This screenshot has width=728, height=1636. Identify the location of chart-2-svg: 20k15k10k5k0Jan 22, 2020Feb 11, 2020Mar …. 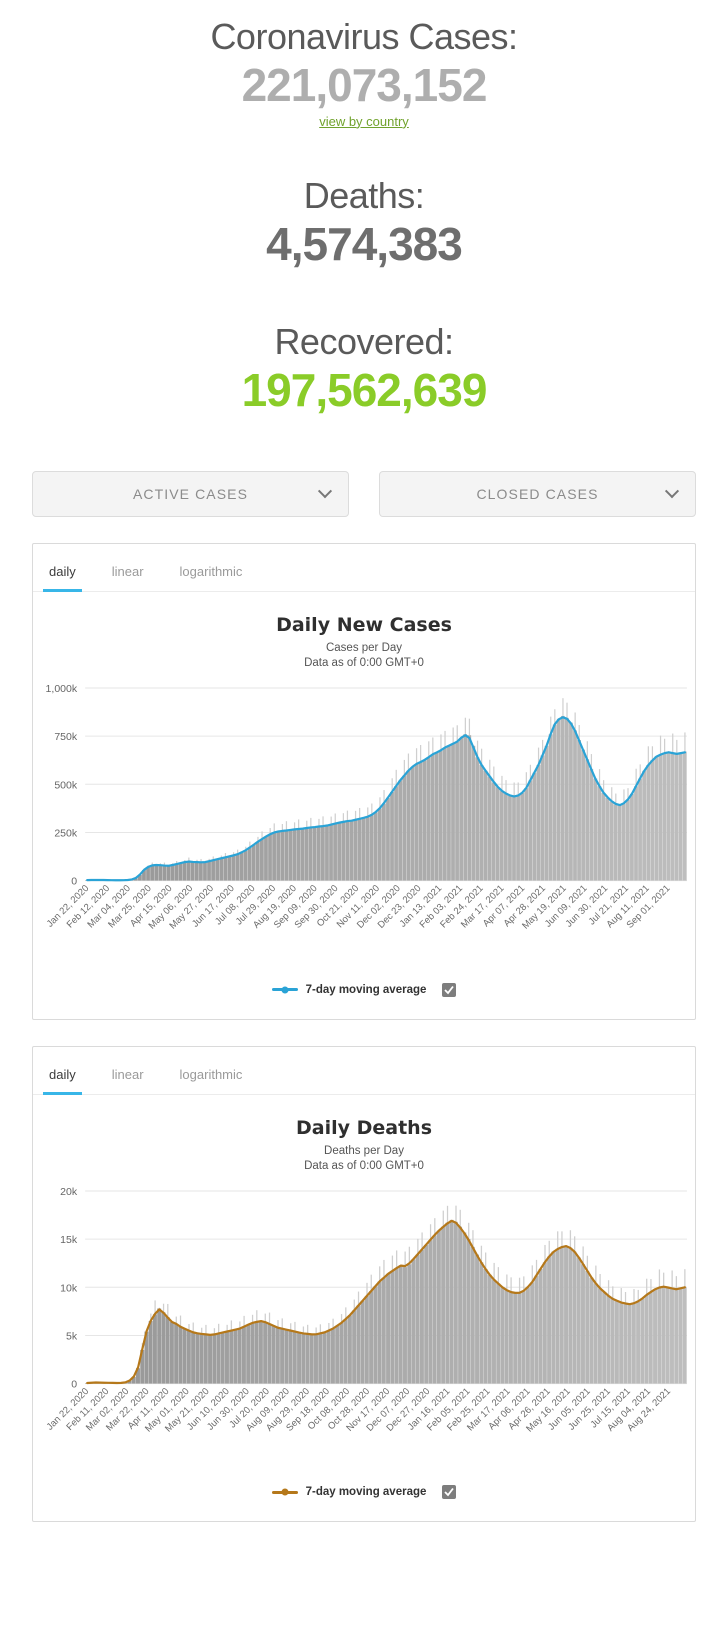
(366, 1310).